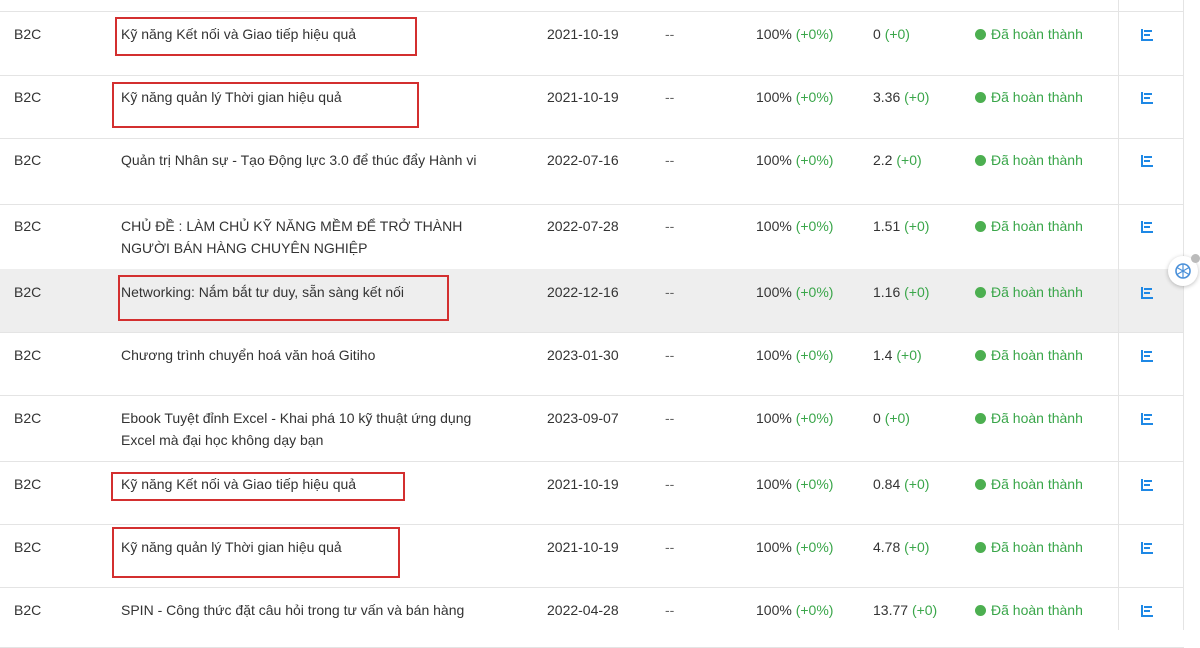 This screenshot has height=648, width=1200. Describe the element at coordinates (583, 418) in the screenshot. I see `date-cell: 2023-09-07` at that location.